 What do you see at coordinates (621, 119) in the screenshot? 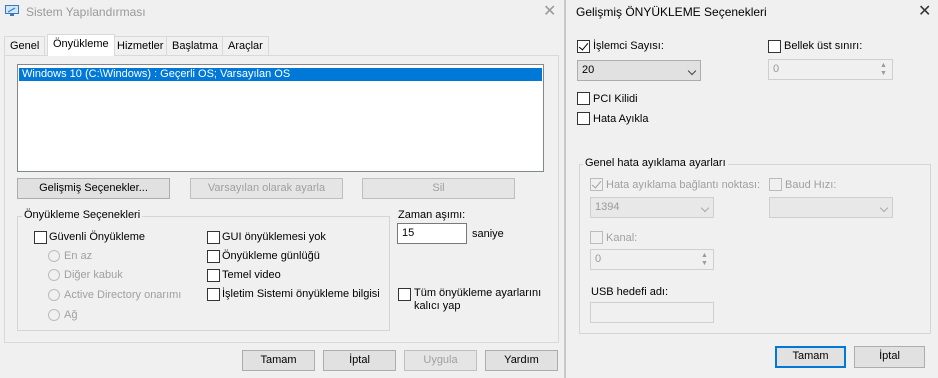
I see `debug-label: Hata Ayıkla` at bounding box center [621, 119].